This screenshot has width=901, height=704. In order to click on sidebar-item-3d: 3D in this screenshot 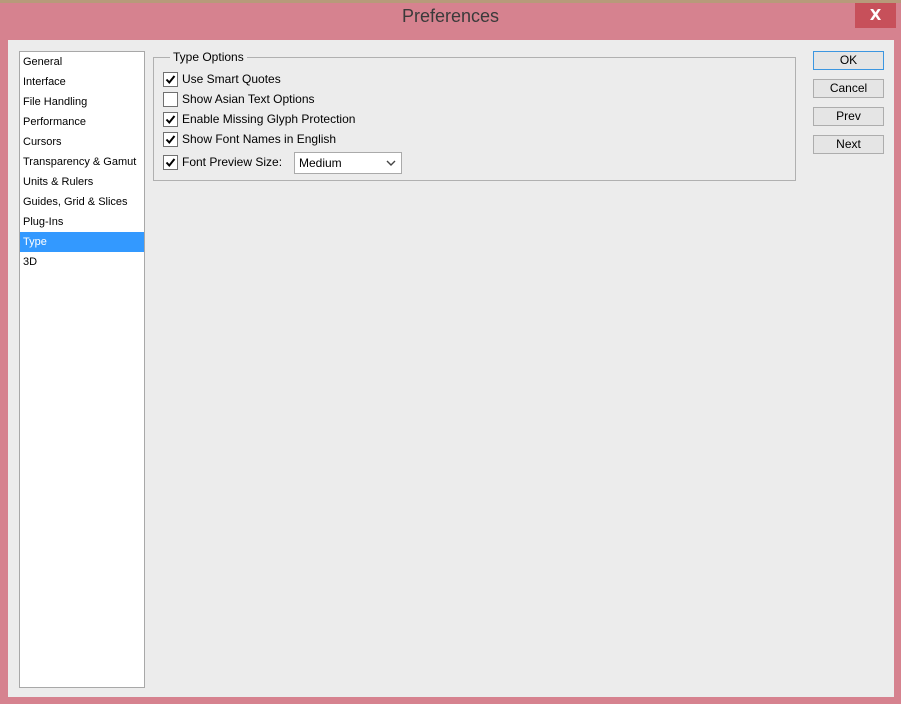, I will do `click(82, 262)`.